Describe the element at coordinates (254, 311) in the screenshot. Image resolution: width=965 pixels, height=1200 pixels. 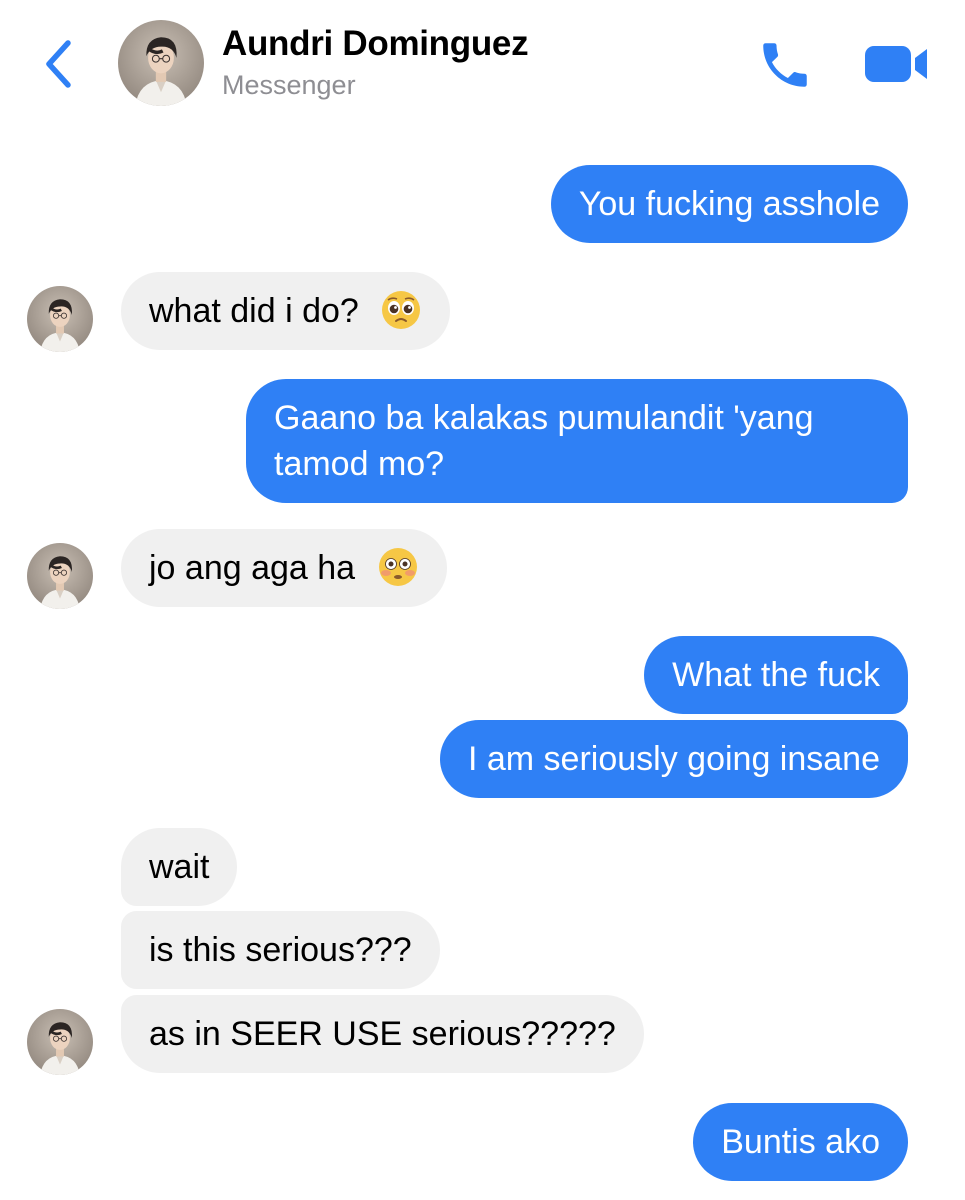
I see `message-text: what did i do?` at that location.